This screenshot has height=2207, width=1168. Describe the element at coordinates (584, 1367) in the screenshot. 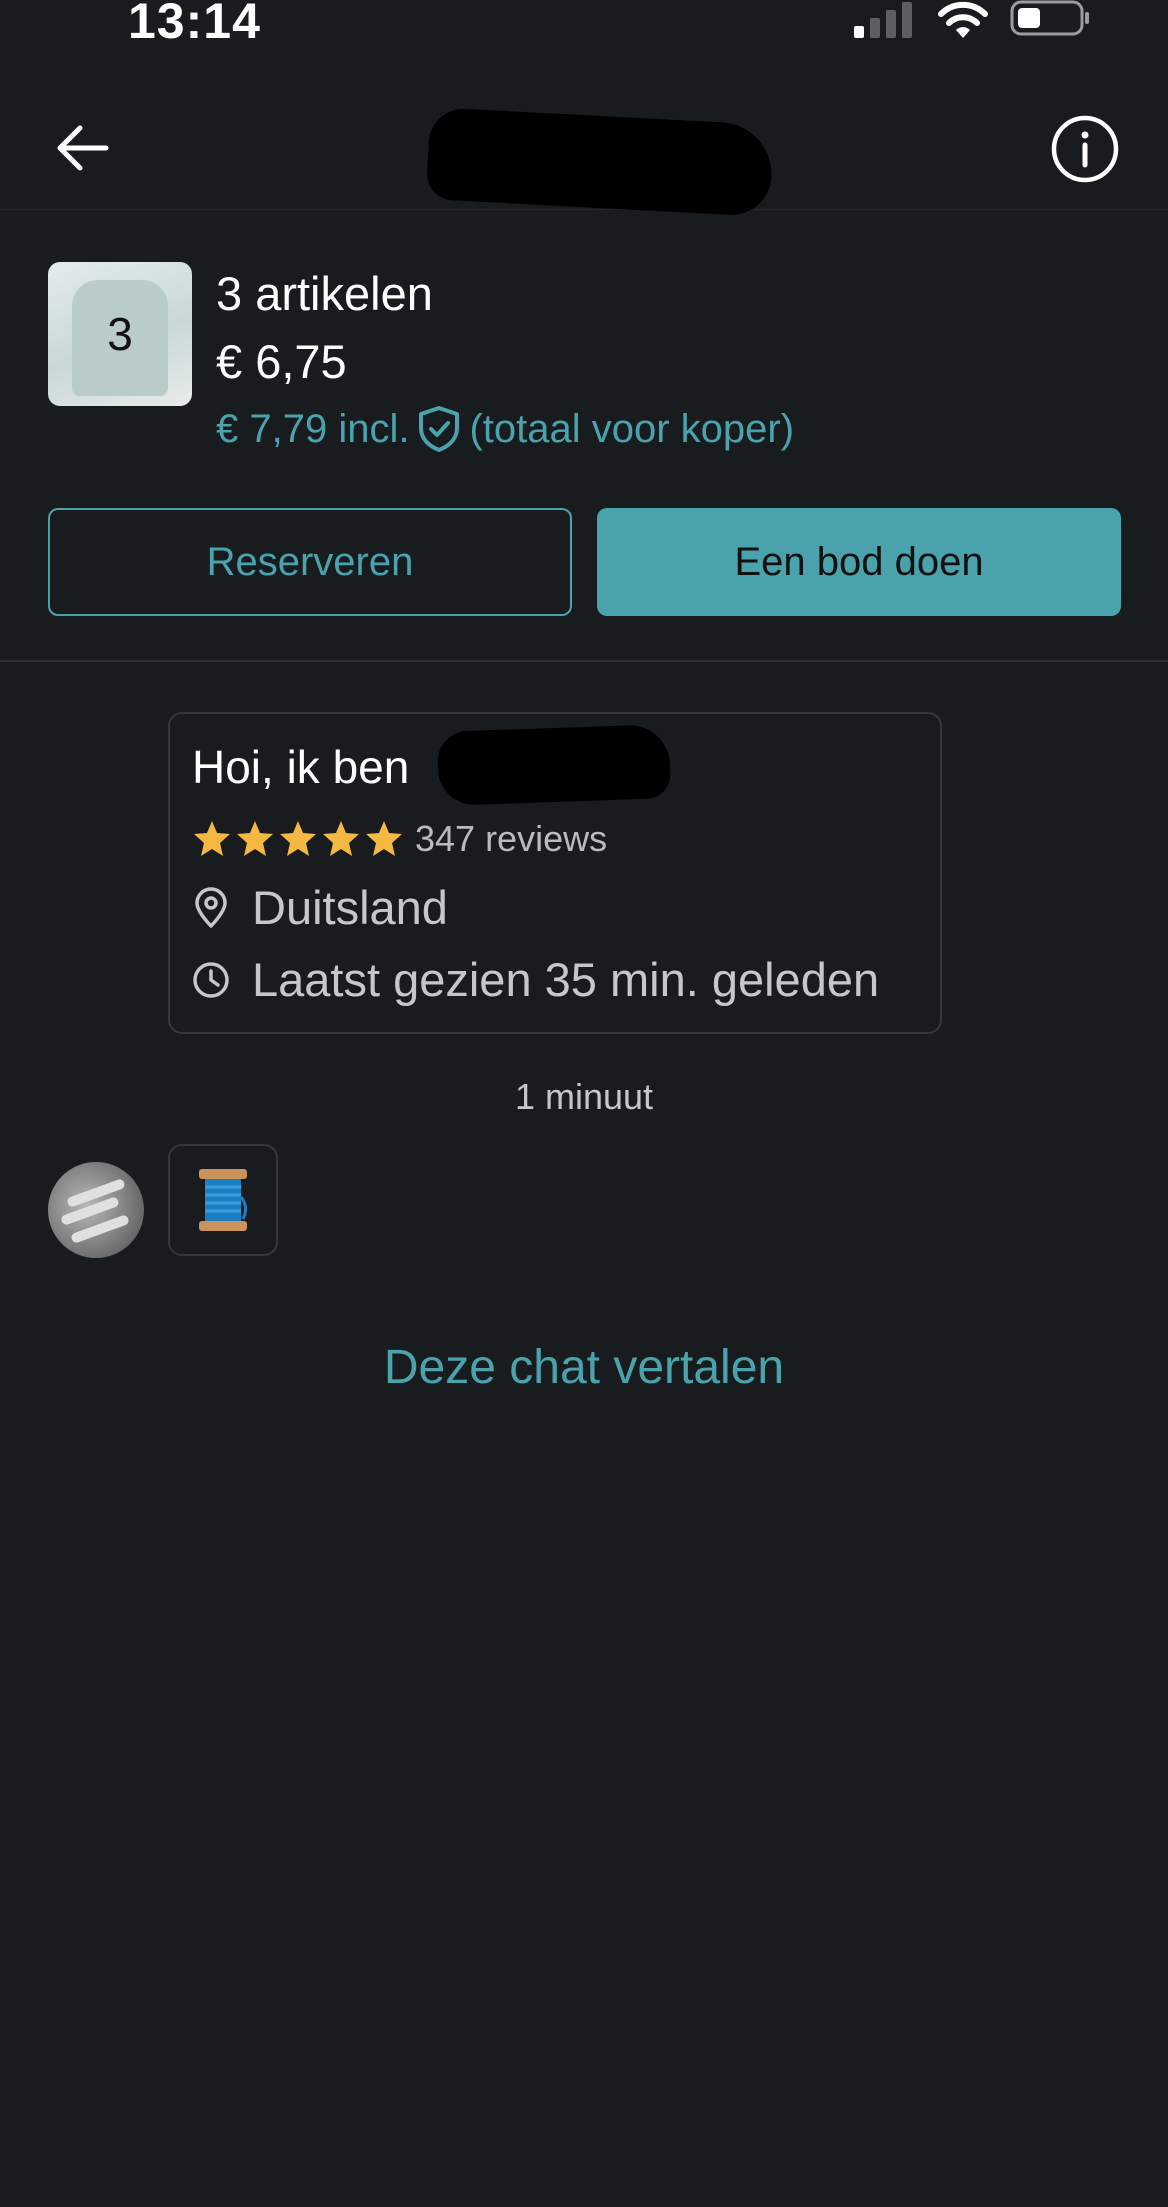

I see `translate-chat-link: Deze chat vertalen` at that location.